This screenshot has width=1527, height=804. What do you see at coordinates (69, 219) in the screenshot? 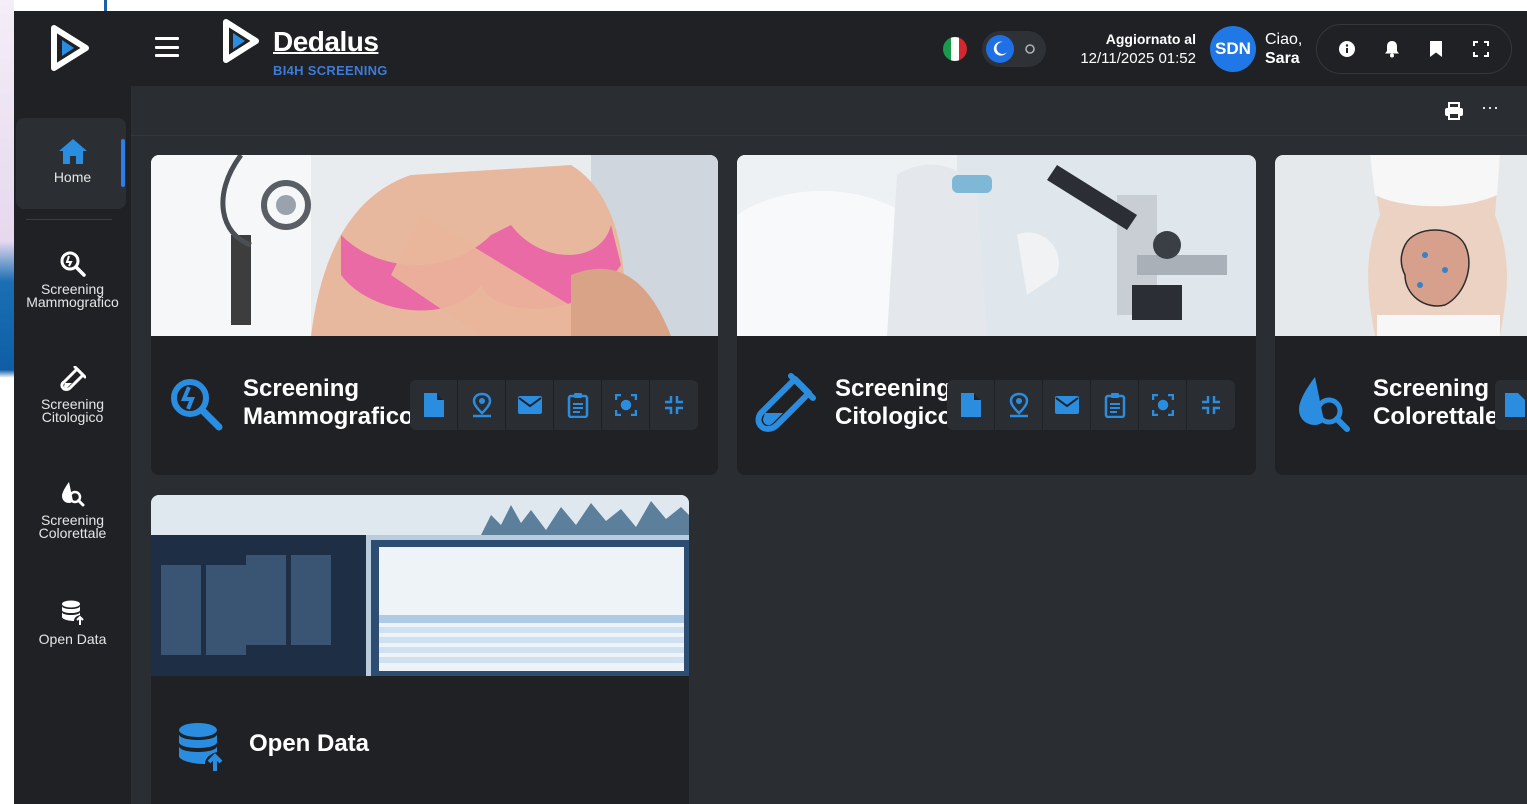
I see `sidebar-divider` at bounding box center [69, 219].